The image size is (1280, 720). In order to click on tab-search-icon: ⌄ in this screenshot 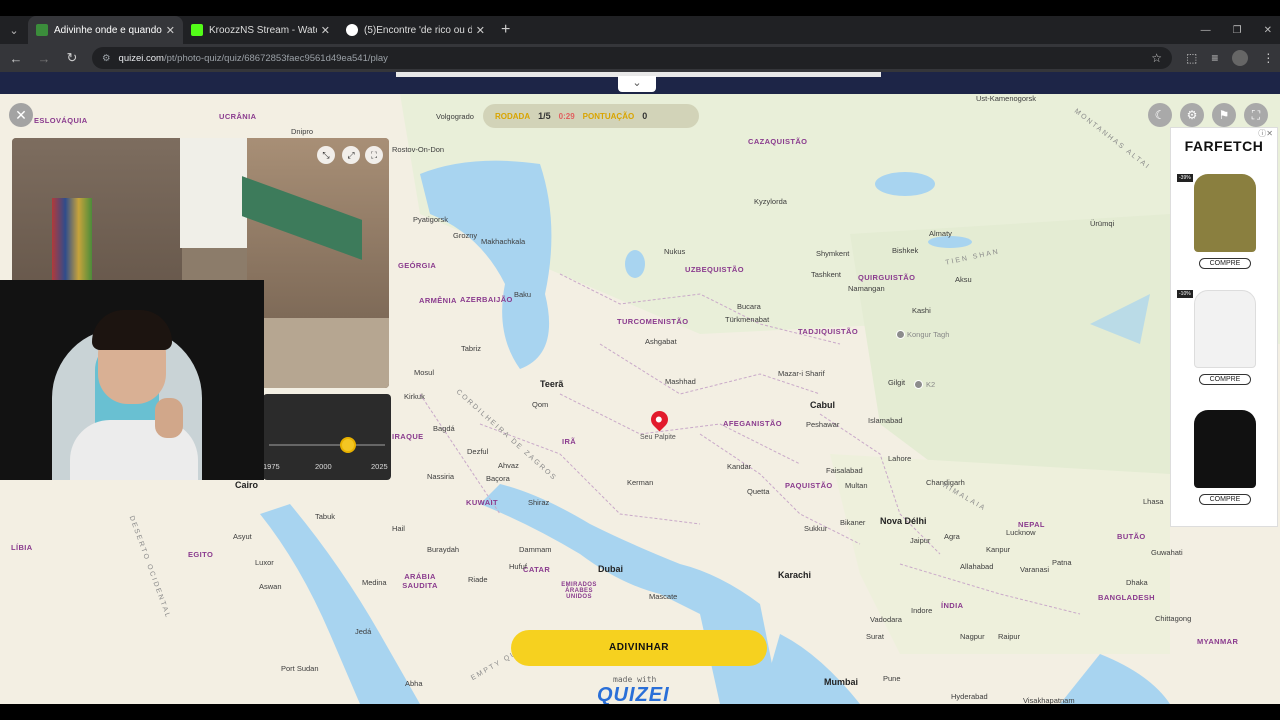, I will do `click(14, 30)`.